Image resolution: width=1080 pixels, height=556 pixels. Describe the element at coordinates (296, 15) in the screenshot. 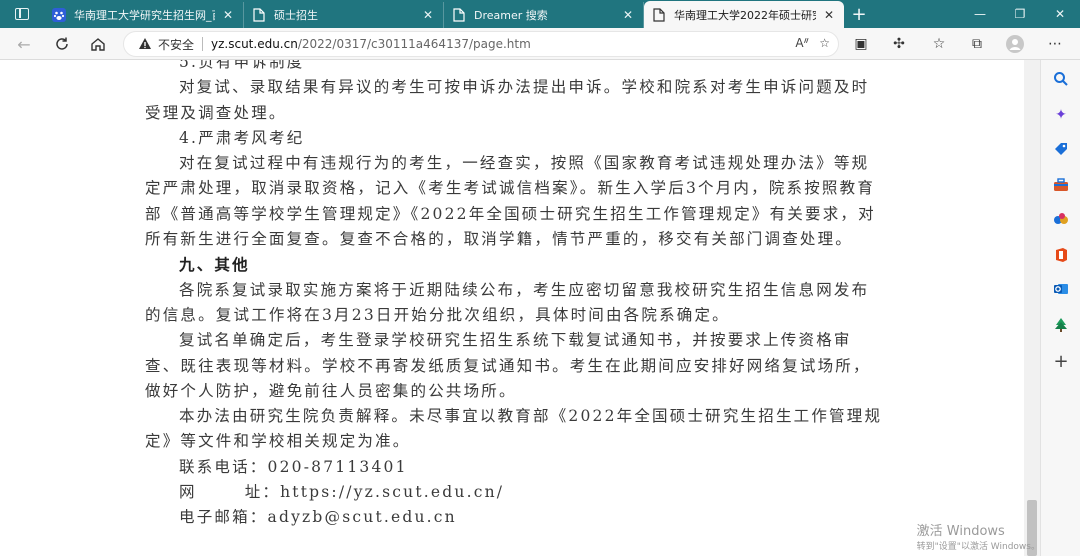

I see `tab-title: 硕士招生` at that location.